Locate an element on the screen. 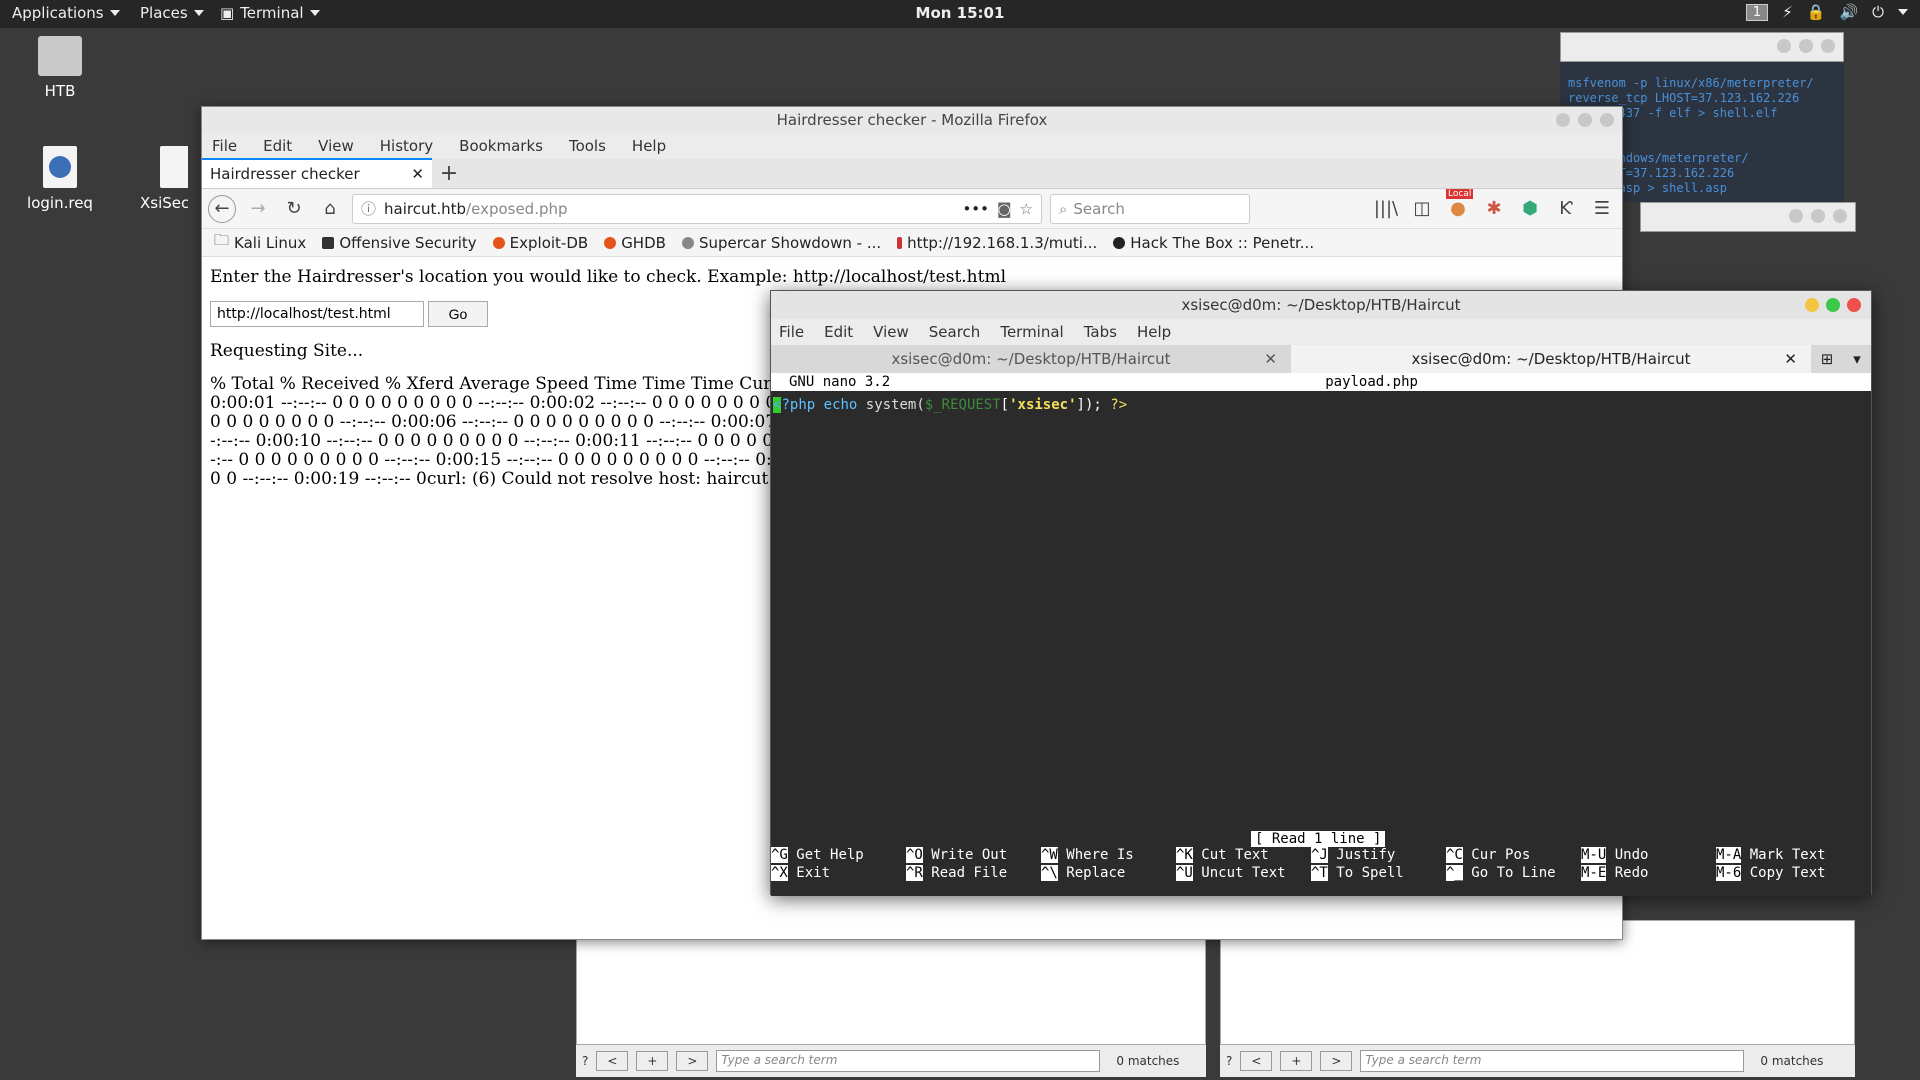 The width and height of the screenshot is (1920, 1080). shortcut-replace: ^\ Replace is located at coordinates (1108, 874).